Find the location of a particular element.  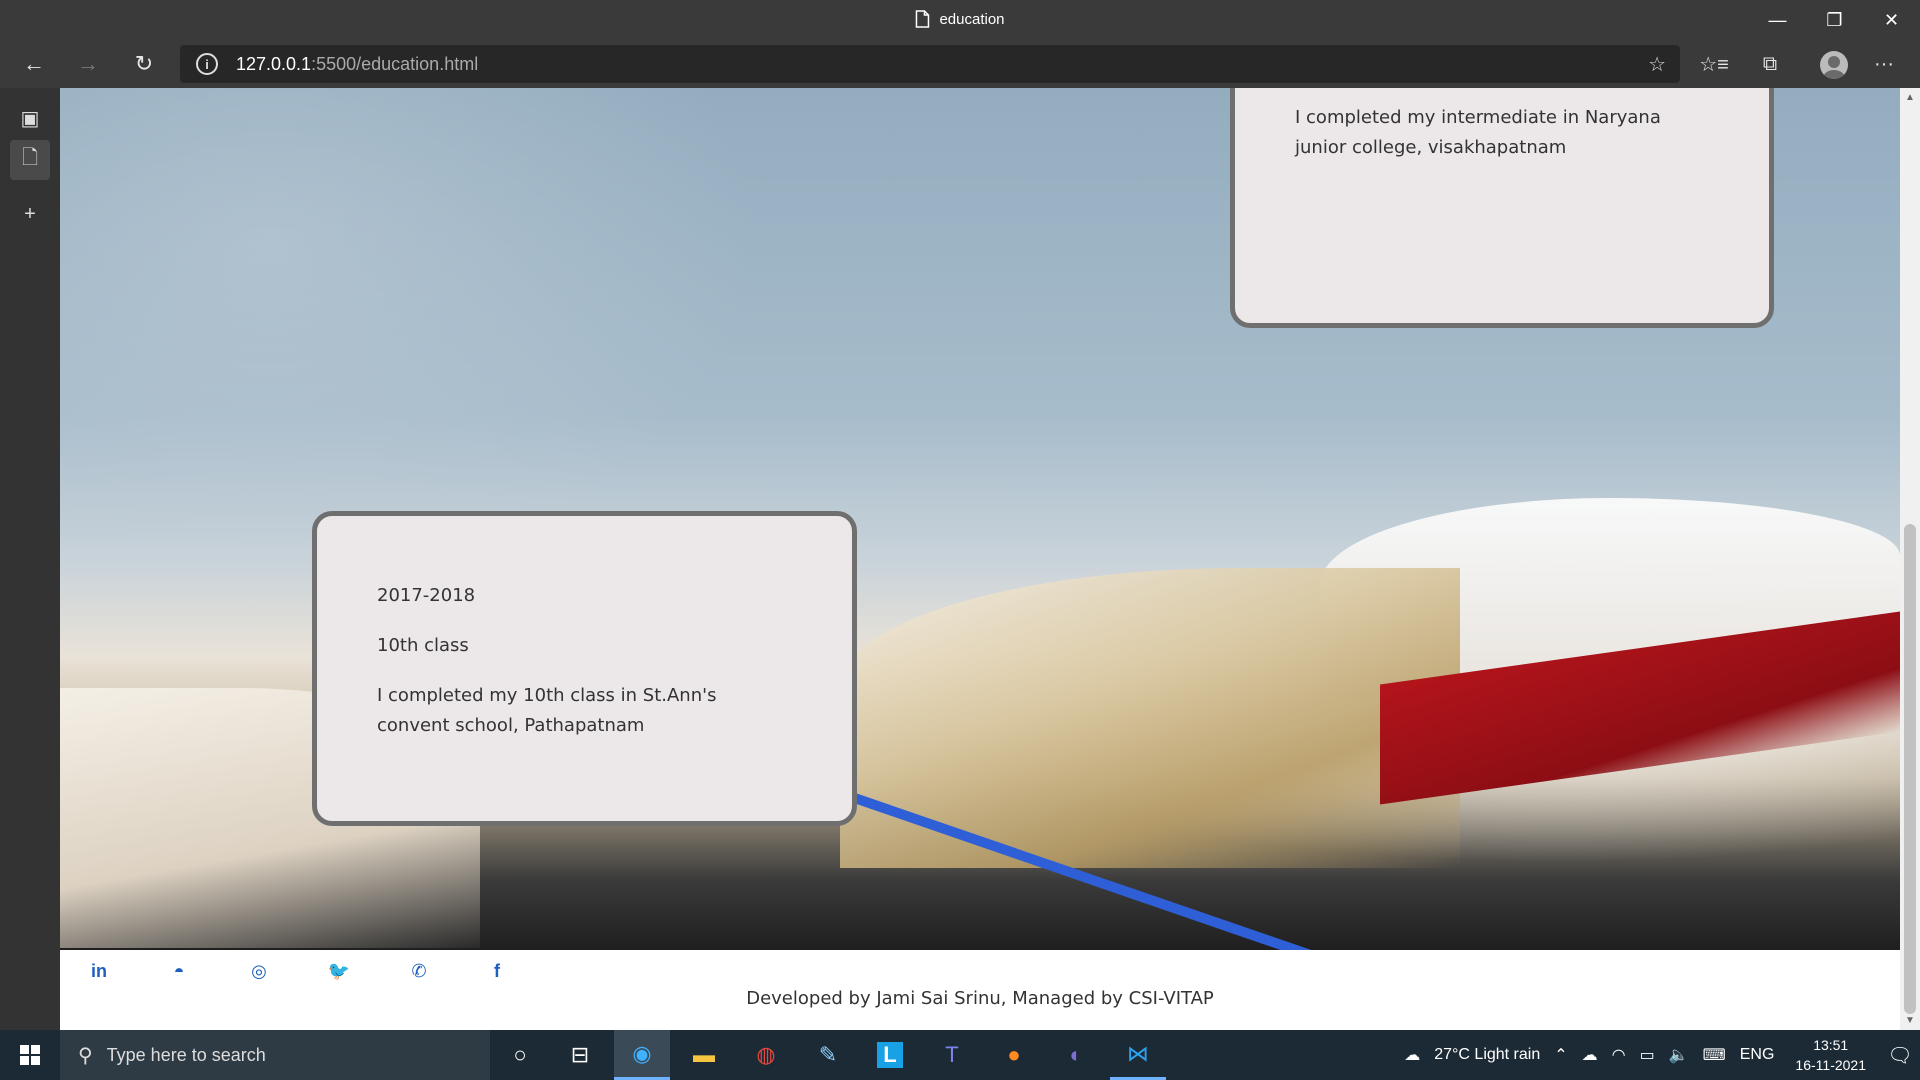

whatsapp-icon: ✆ is located at coordinates (419, 971).